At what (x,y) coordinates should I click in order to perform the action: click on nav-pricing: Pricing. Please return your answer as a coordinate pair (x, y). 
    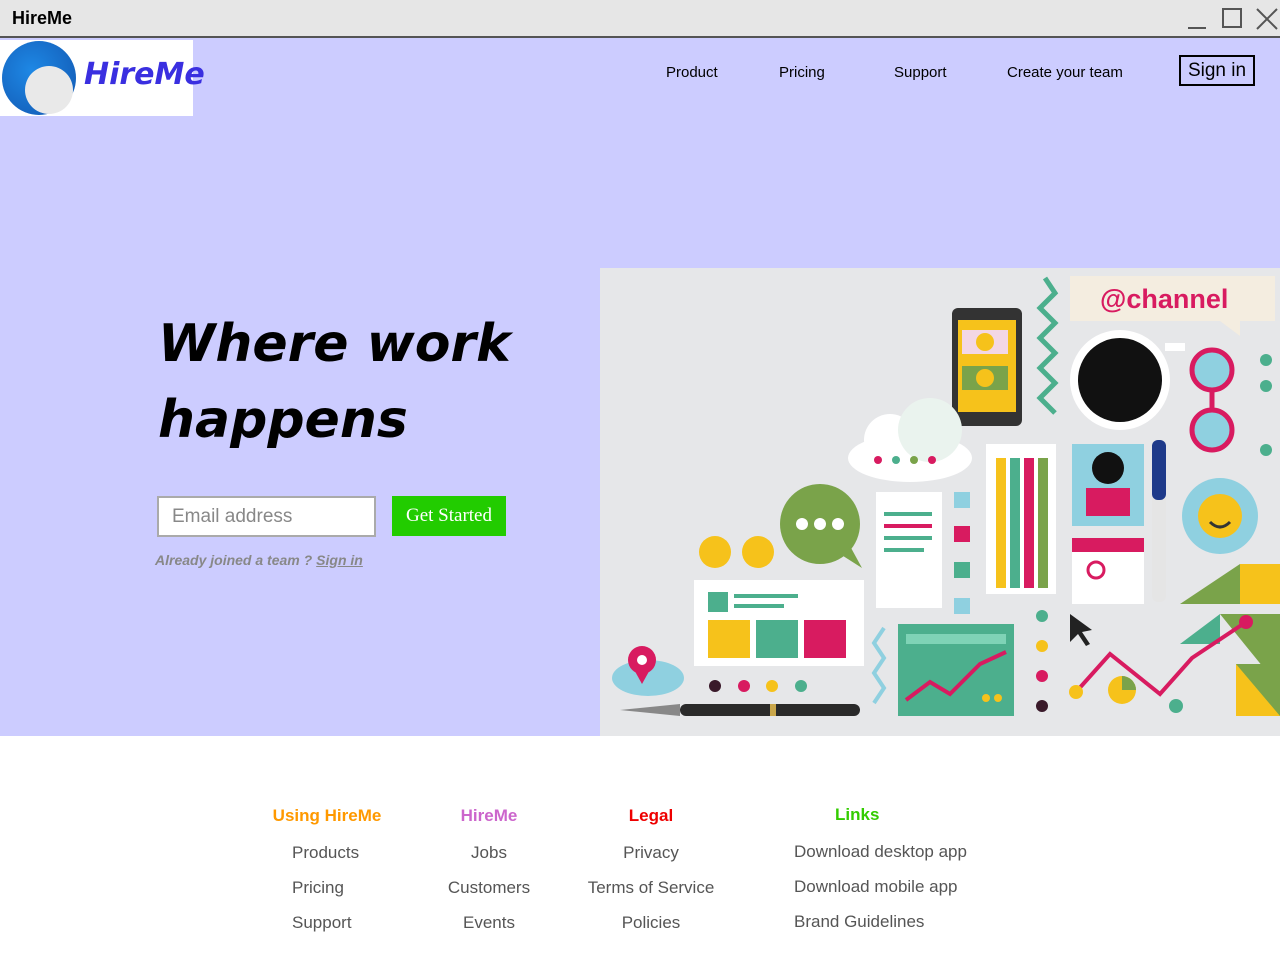
    Looking at the image, I should click on (802, 72).